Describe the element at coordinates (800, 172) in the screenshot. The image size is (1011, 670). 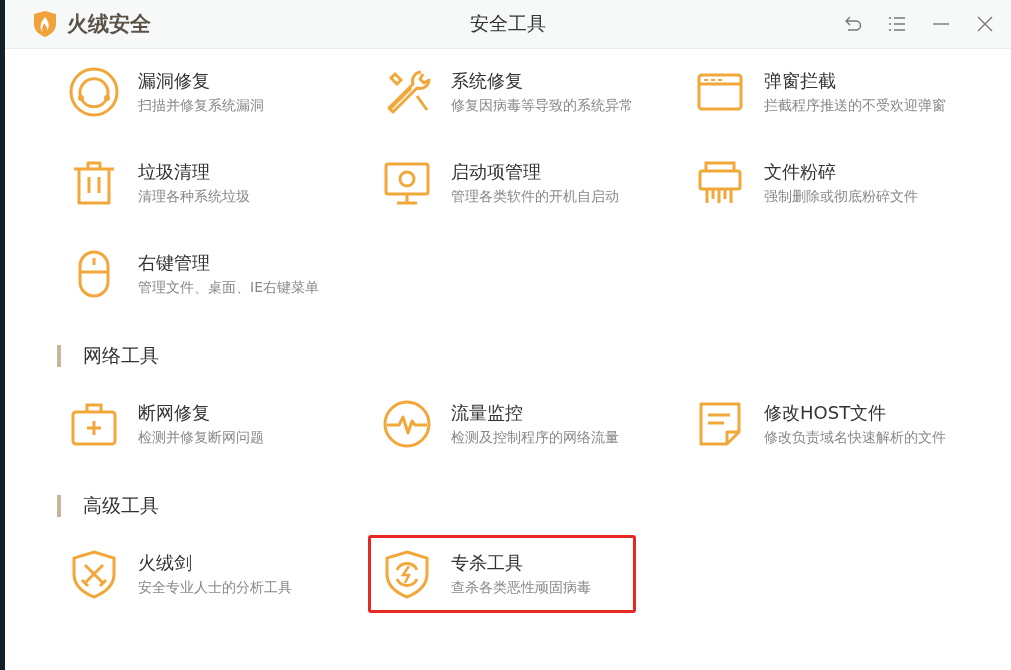
I see `tool-name: 文件粉碎` at that location.